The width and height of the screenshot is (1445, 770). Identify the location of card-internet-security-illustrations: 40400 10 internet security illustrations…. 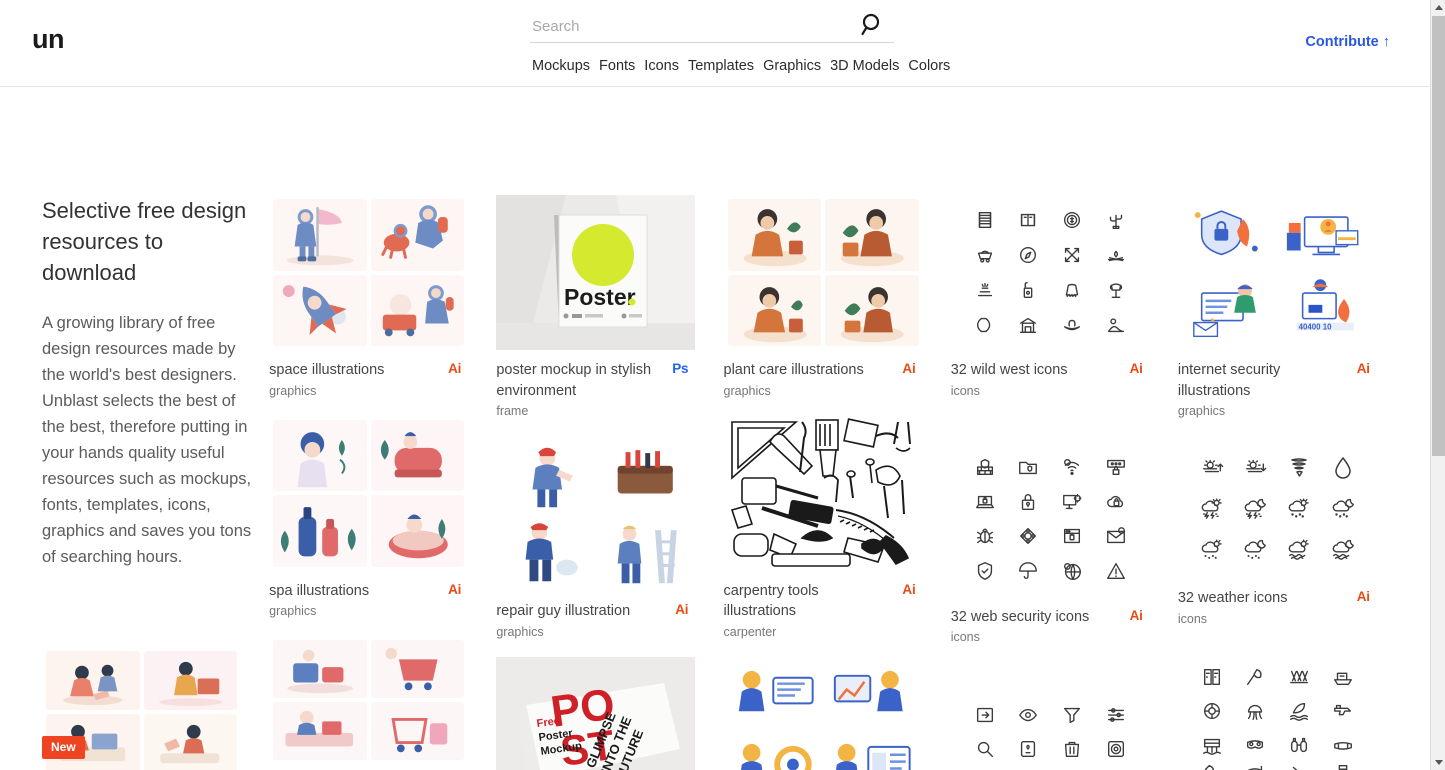
(1291, 308).